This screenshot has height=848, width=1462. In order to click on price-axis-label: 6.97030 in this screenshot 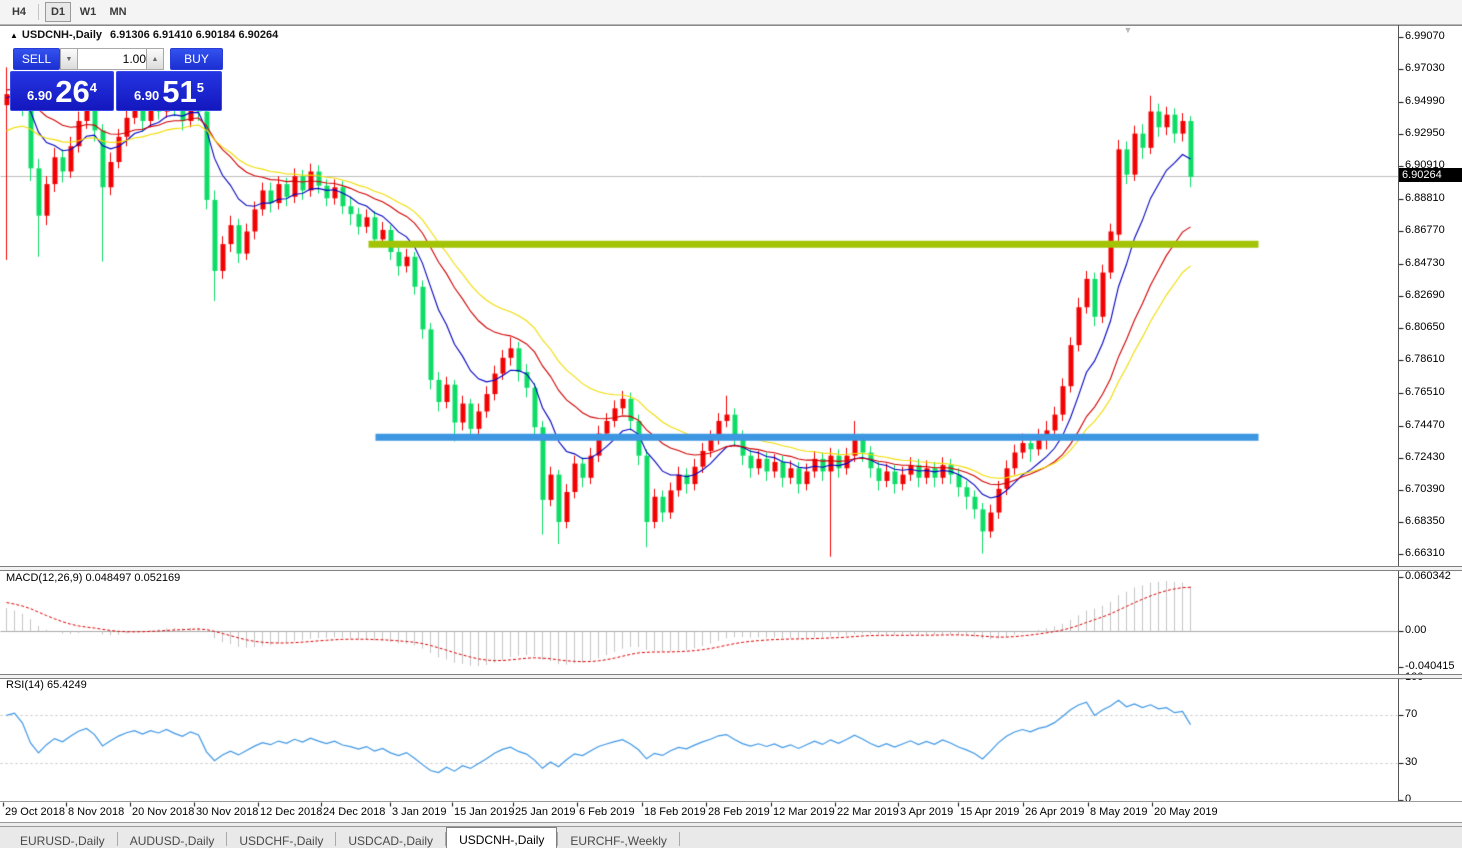, I will do `click(1425, 68)`.